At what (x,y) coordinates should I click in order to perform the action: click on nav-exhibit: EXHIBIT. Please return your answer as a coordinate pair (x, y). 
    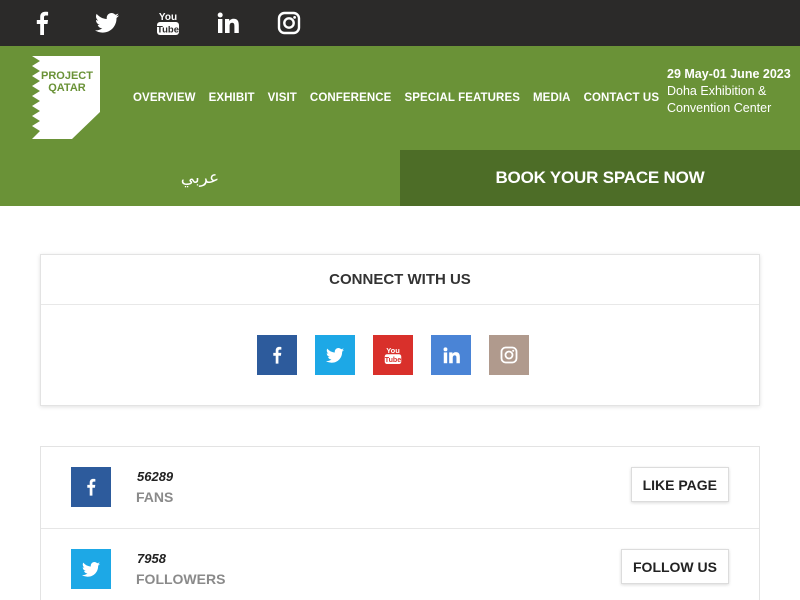
    Looking at the image, I should click on (232, 98).